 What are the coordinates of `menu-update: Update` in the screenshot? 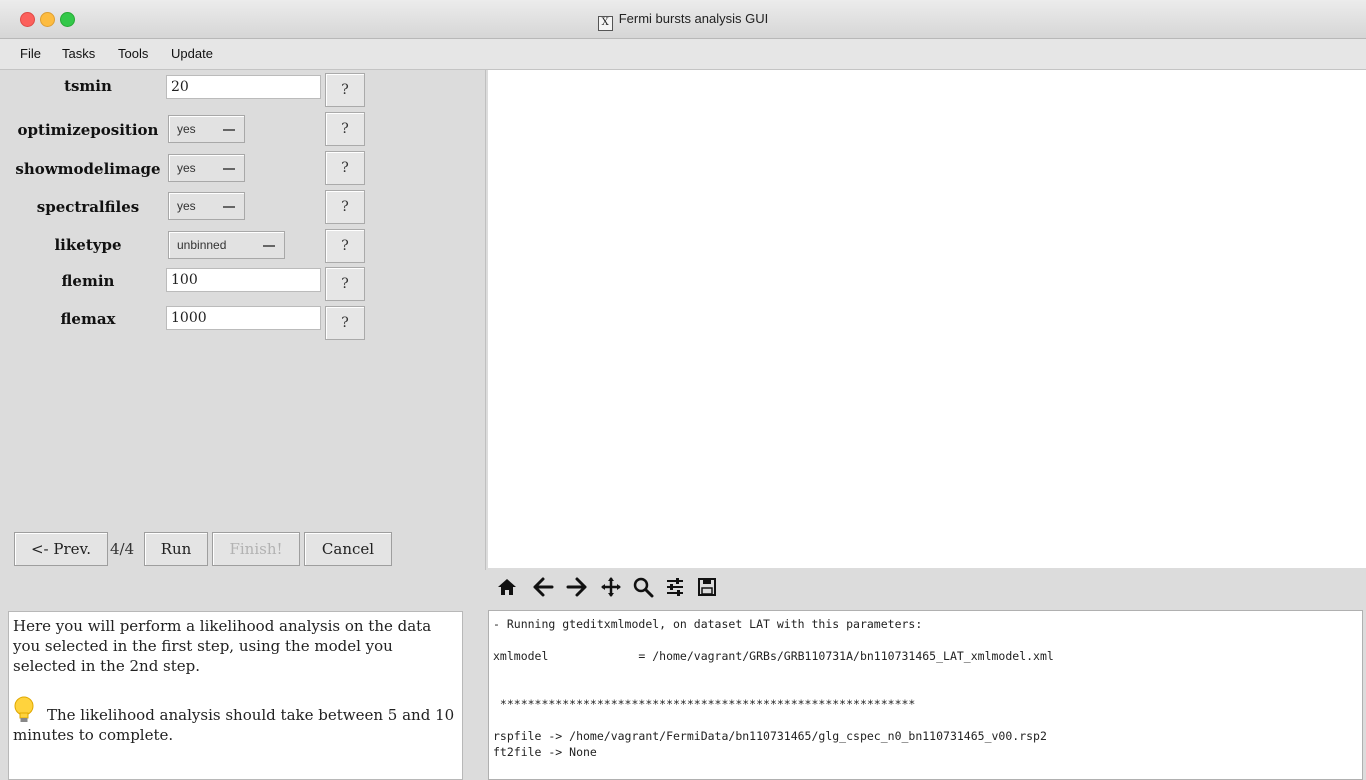 It's located at (192, 53).